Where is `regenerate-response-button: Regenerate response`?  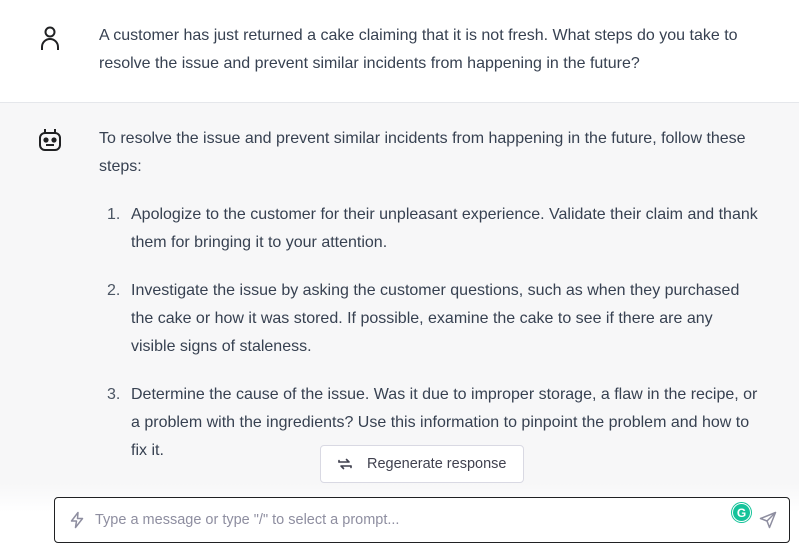
regenerate-response-button: Regenerate response is located at coordinates (422, 464).